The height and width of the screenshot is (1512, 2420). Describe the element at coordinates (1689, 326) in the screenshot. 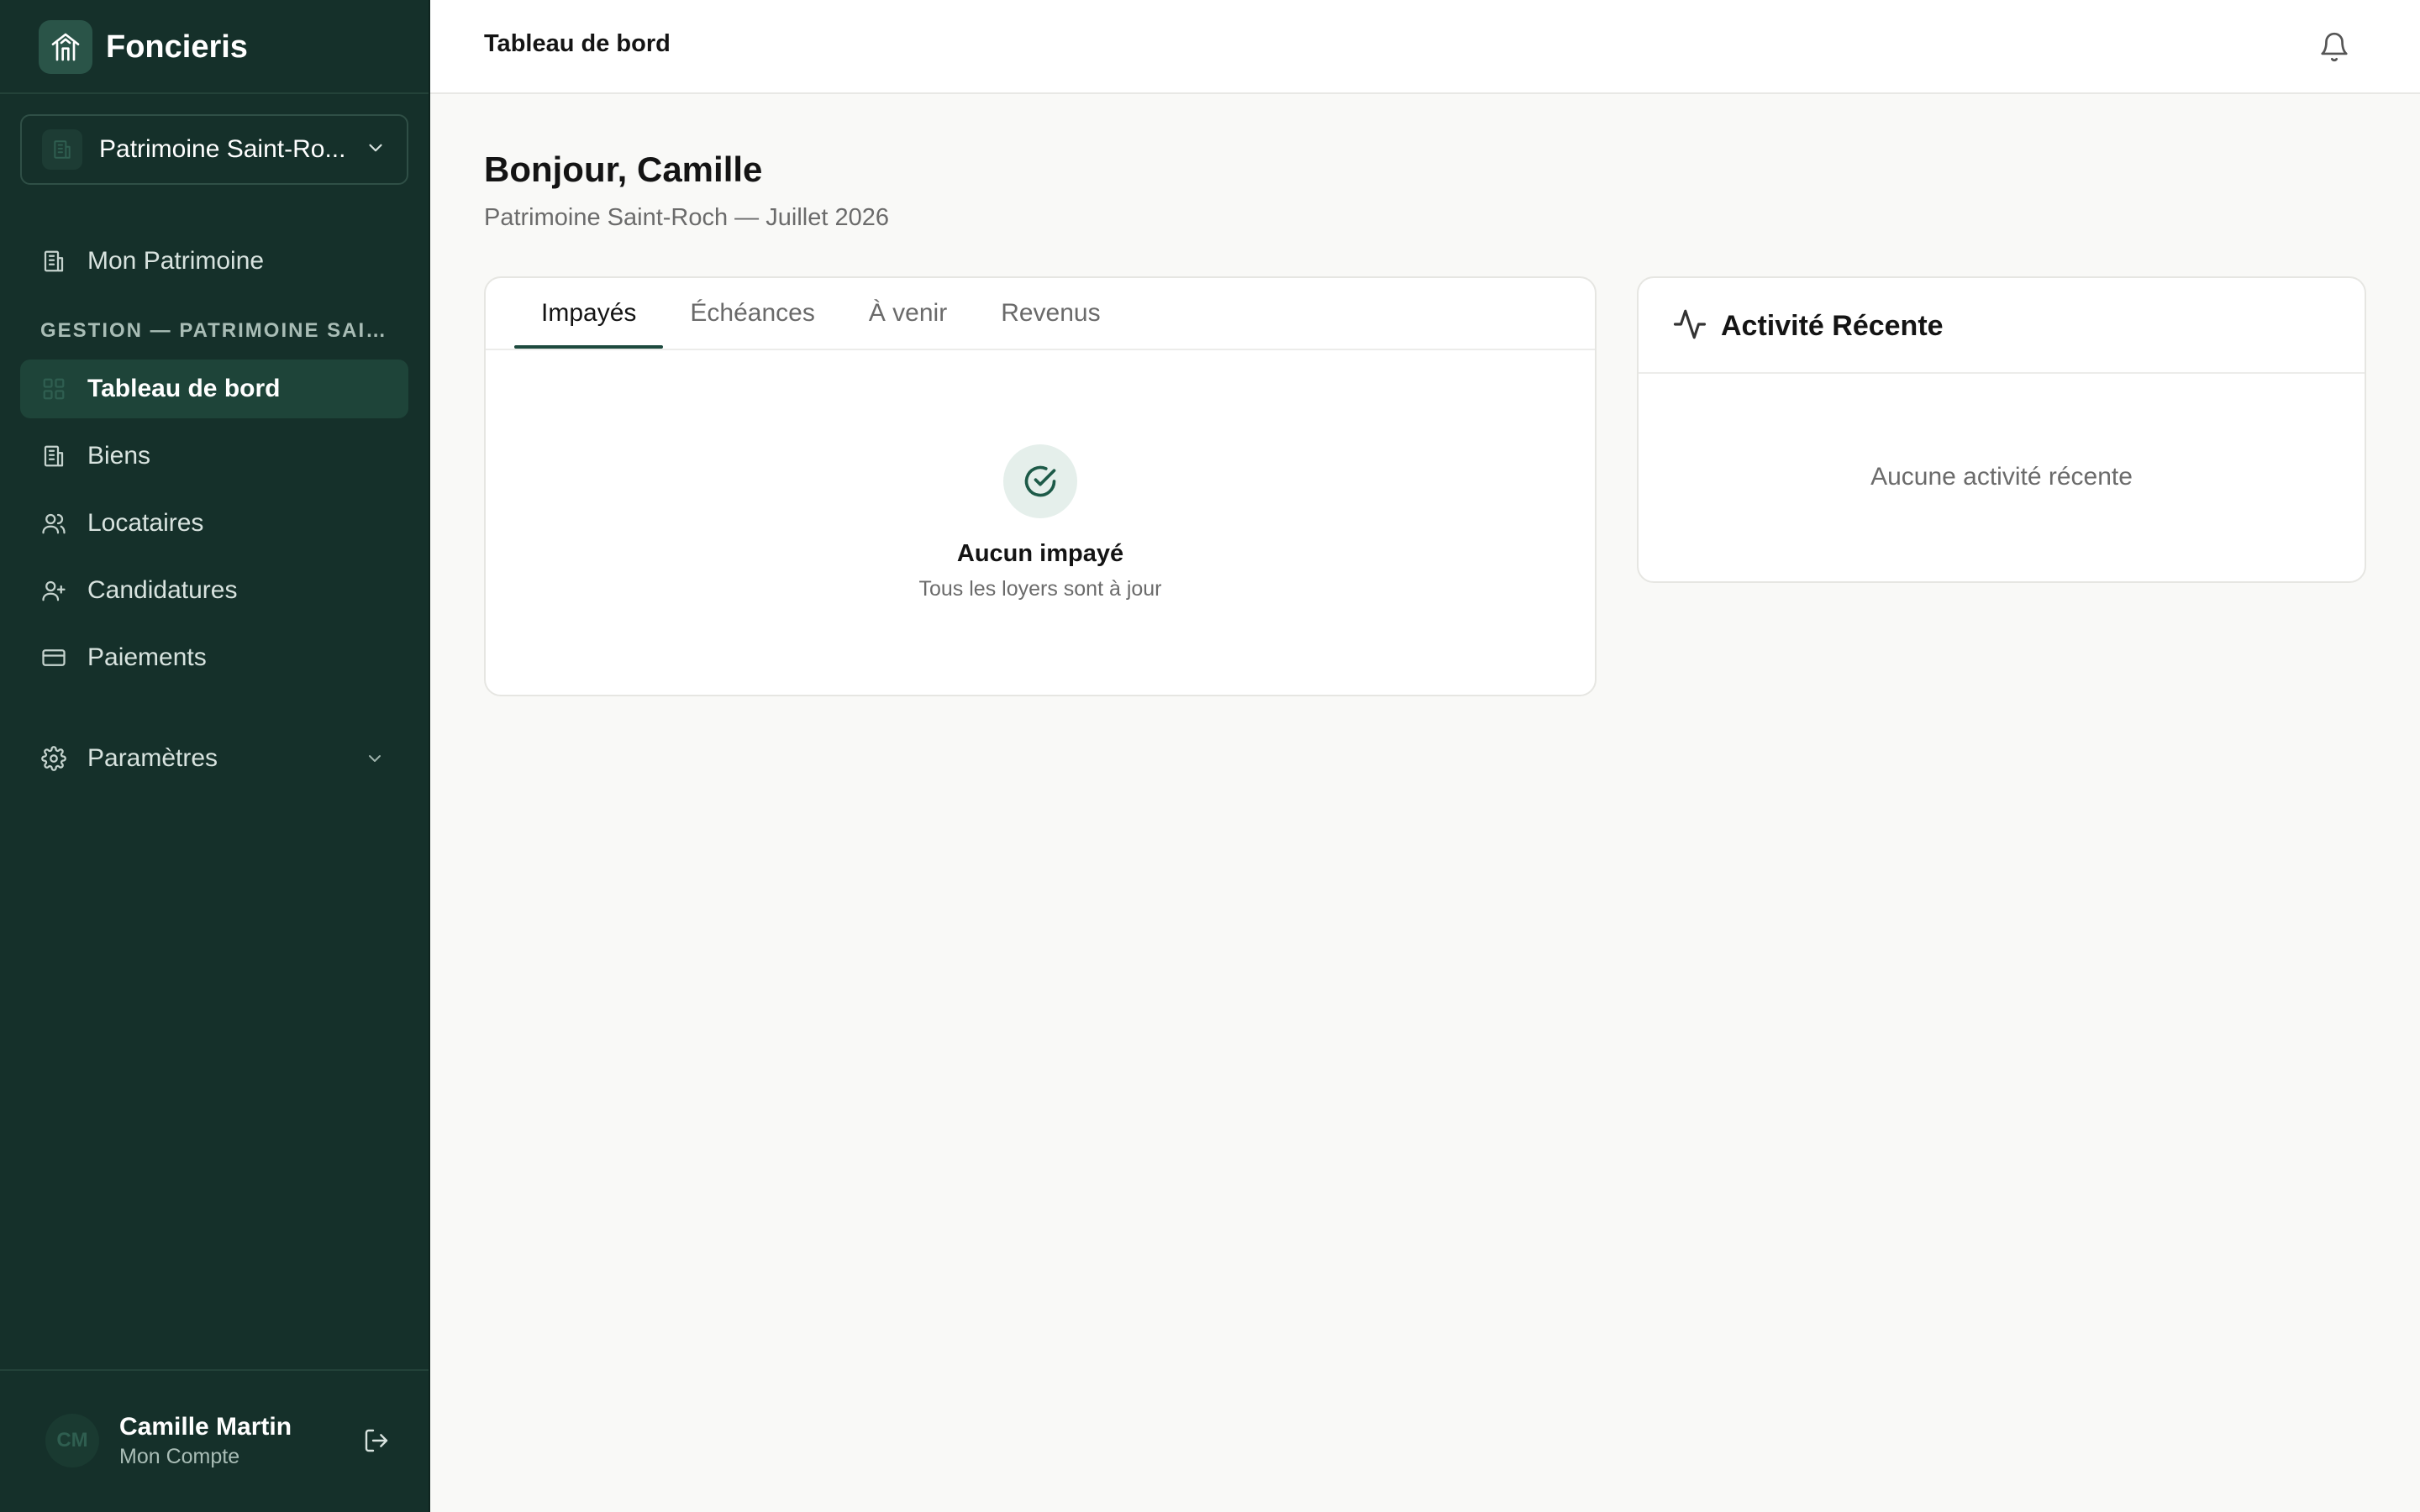

I see `activity-pulse-icon` at that location.